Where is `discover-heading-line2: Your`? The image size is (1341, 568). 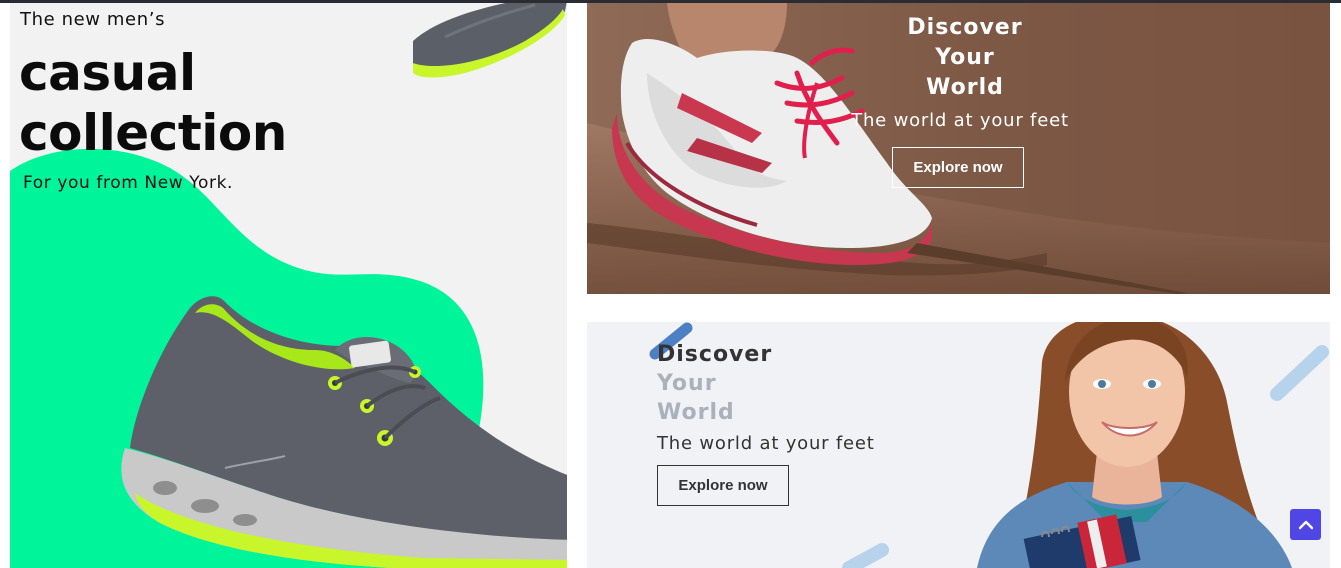
discover-heading-line2: Your is located at coordinates (965, 57).